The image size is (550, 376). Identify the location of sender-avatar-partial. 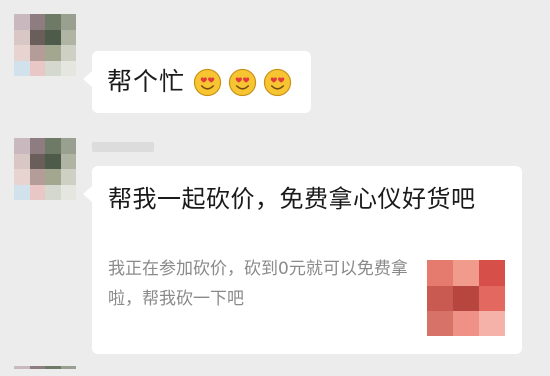
(45, 371).